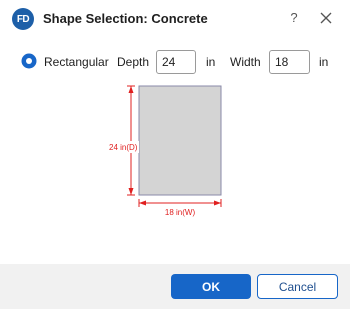  What do you see at coordinates (217, 203) in the screenshot?
I see `width-arrow-right-icon` at bounding box center [217, 203].